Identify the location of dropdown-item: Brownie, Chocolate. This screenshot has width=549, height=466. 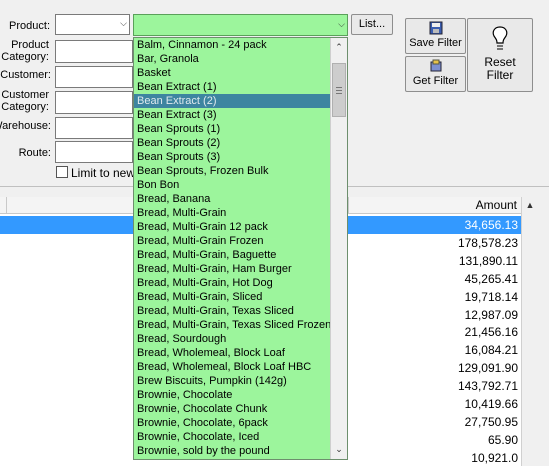
(232, 395).